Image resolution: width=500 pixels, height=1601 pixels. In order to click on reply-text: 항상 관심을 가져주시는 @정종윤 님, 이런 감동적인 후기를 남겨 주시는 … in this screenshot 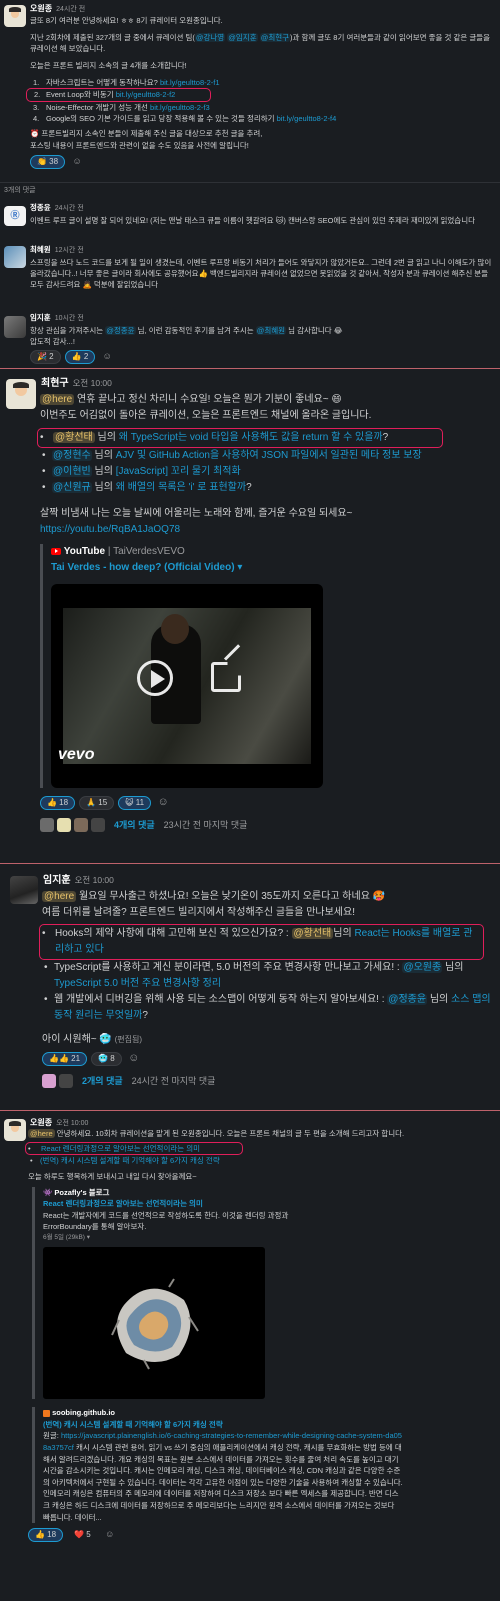, I will do `click(186, 330)`.